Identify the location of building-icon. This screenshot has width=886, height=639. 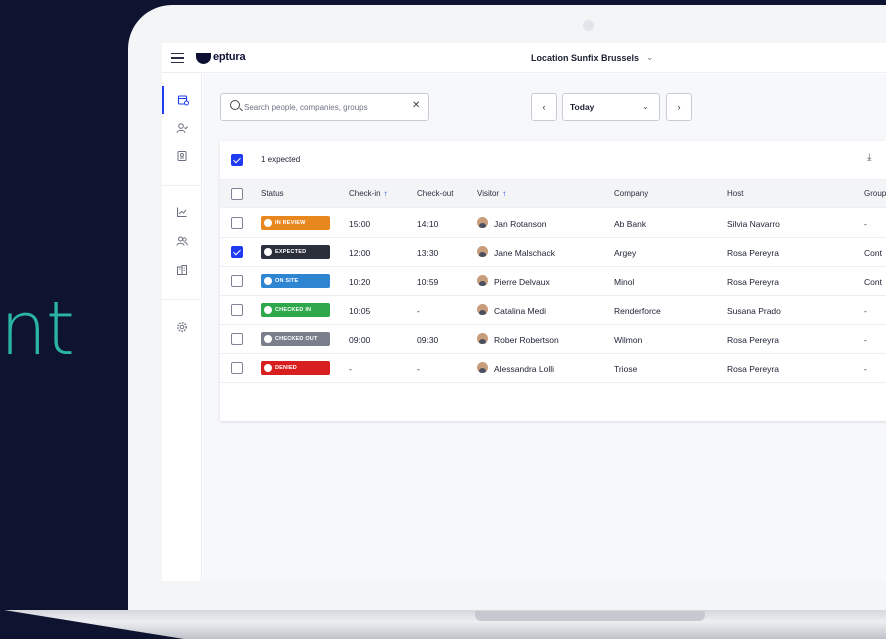
(182, 270).